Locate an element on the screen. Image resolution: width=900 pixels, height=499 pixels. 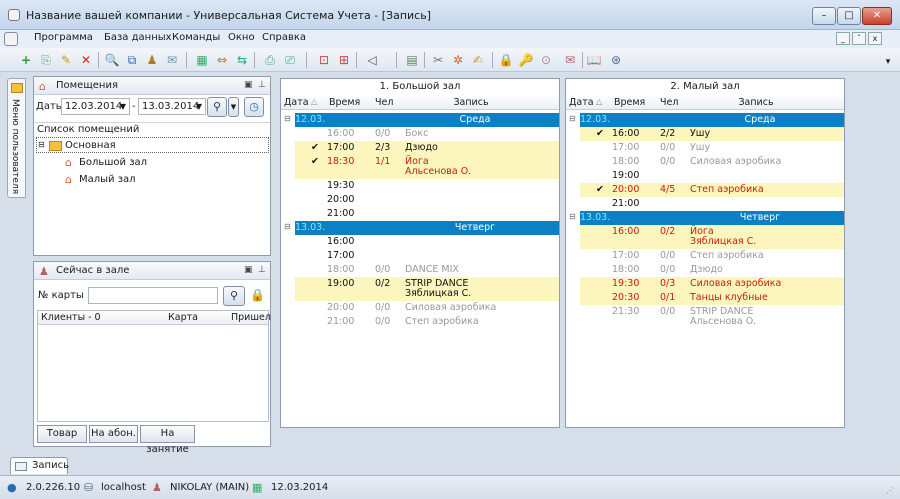
close-button: ✕ is located at coordinates (877, 16).